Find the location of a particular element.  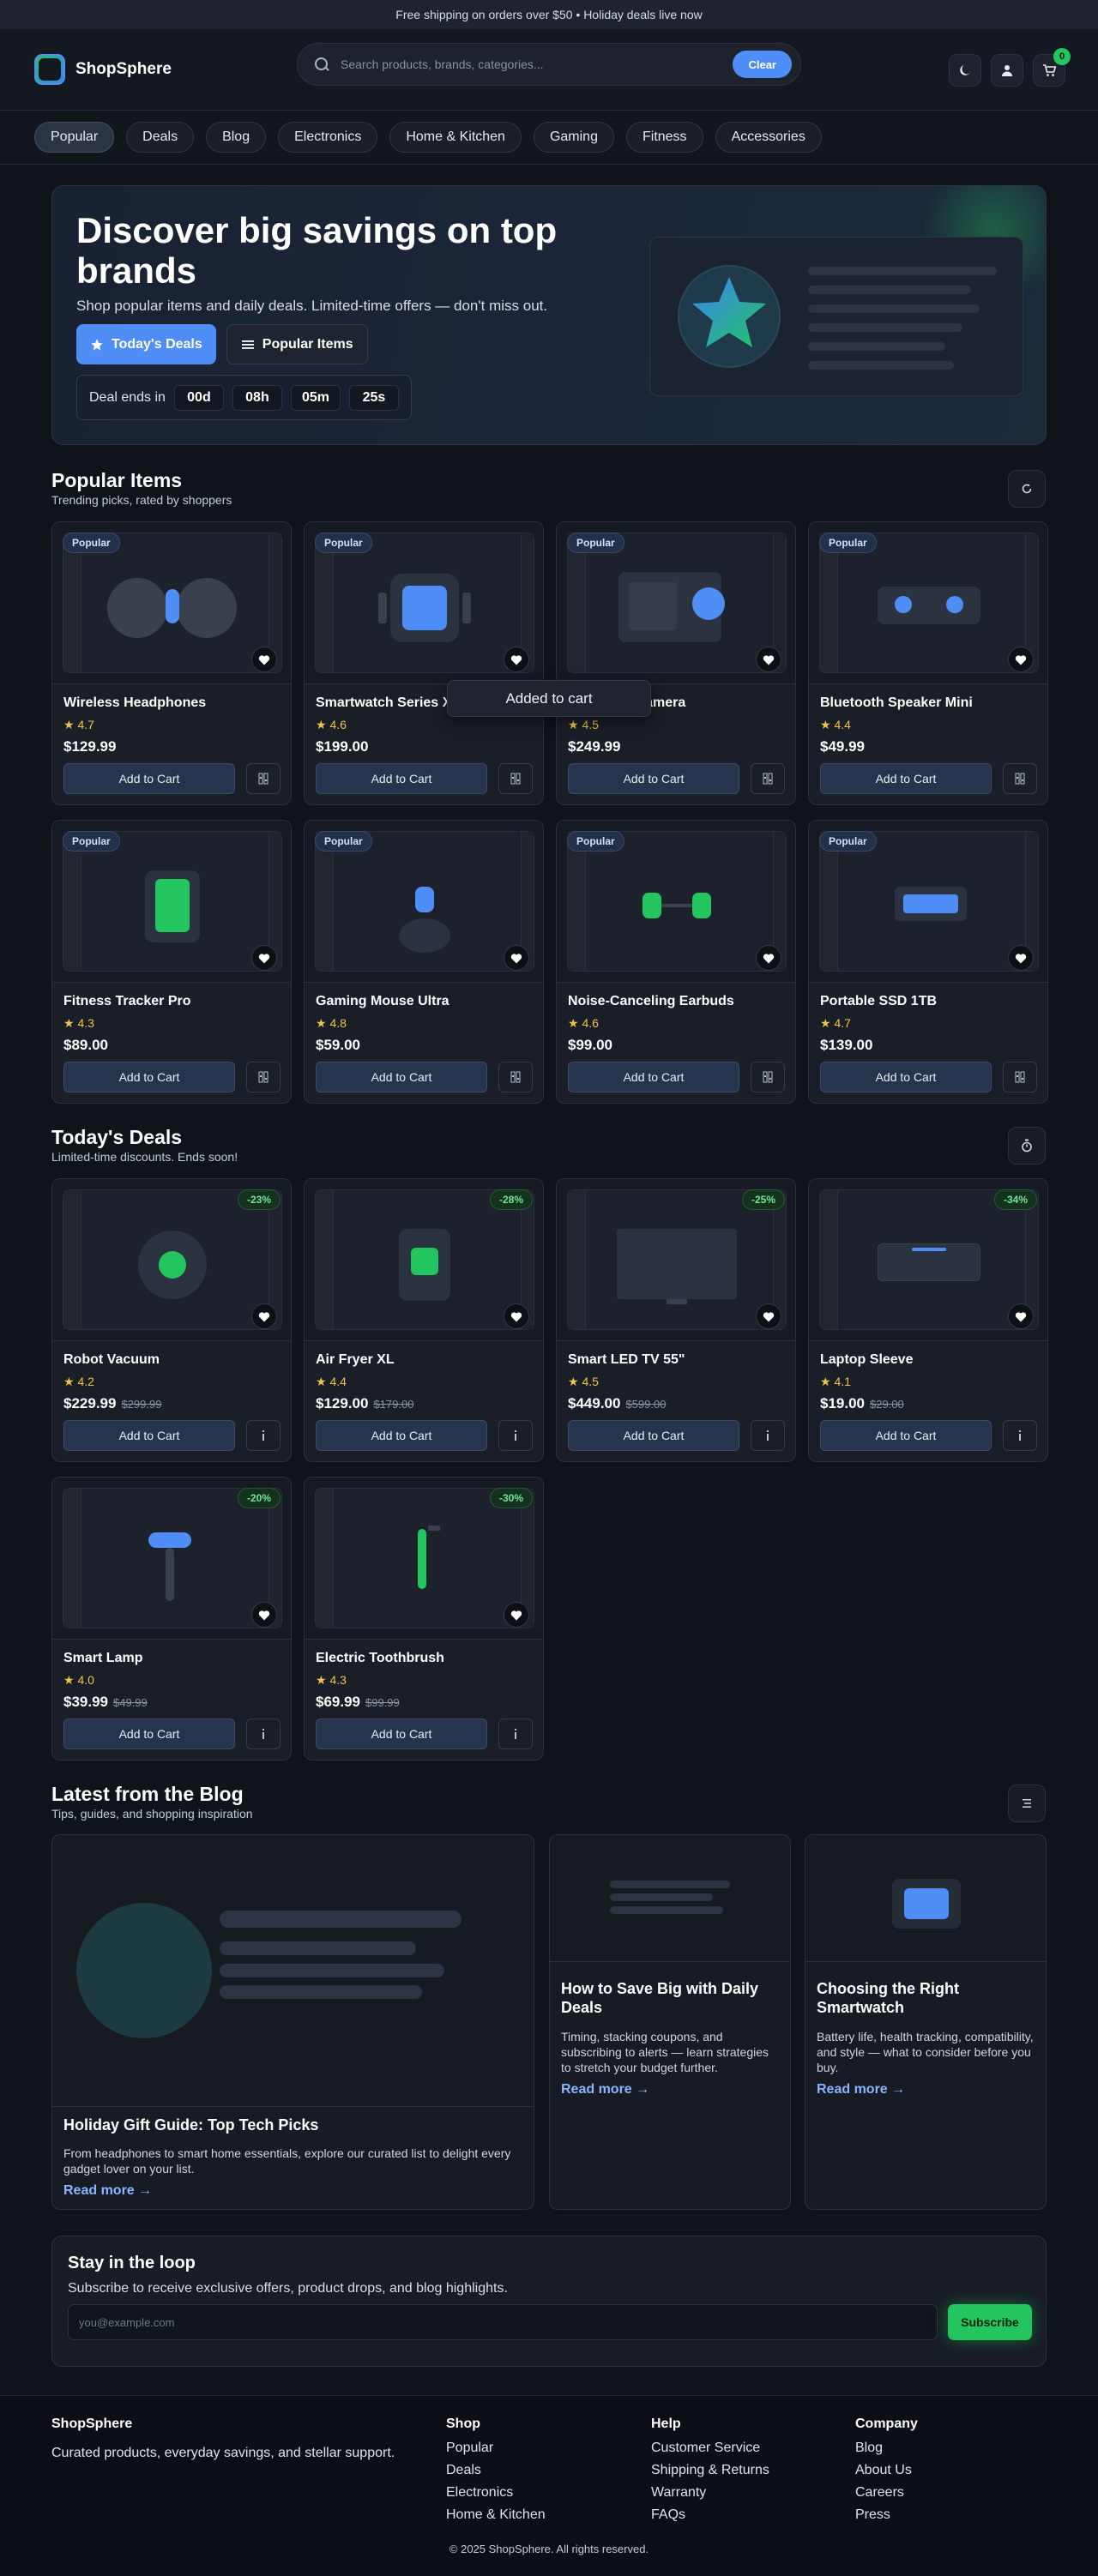

footer-link: Customer Service is located at coordinates (710, 2452).